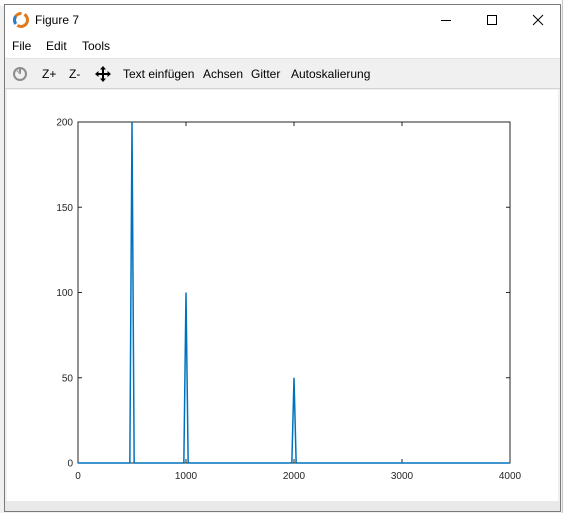 The image size is (568, 530). I want to click on pan-icon, so click(103, 74).